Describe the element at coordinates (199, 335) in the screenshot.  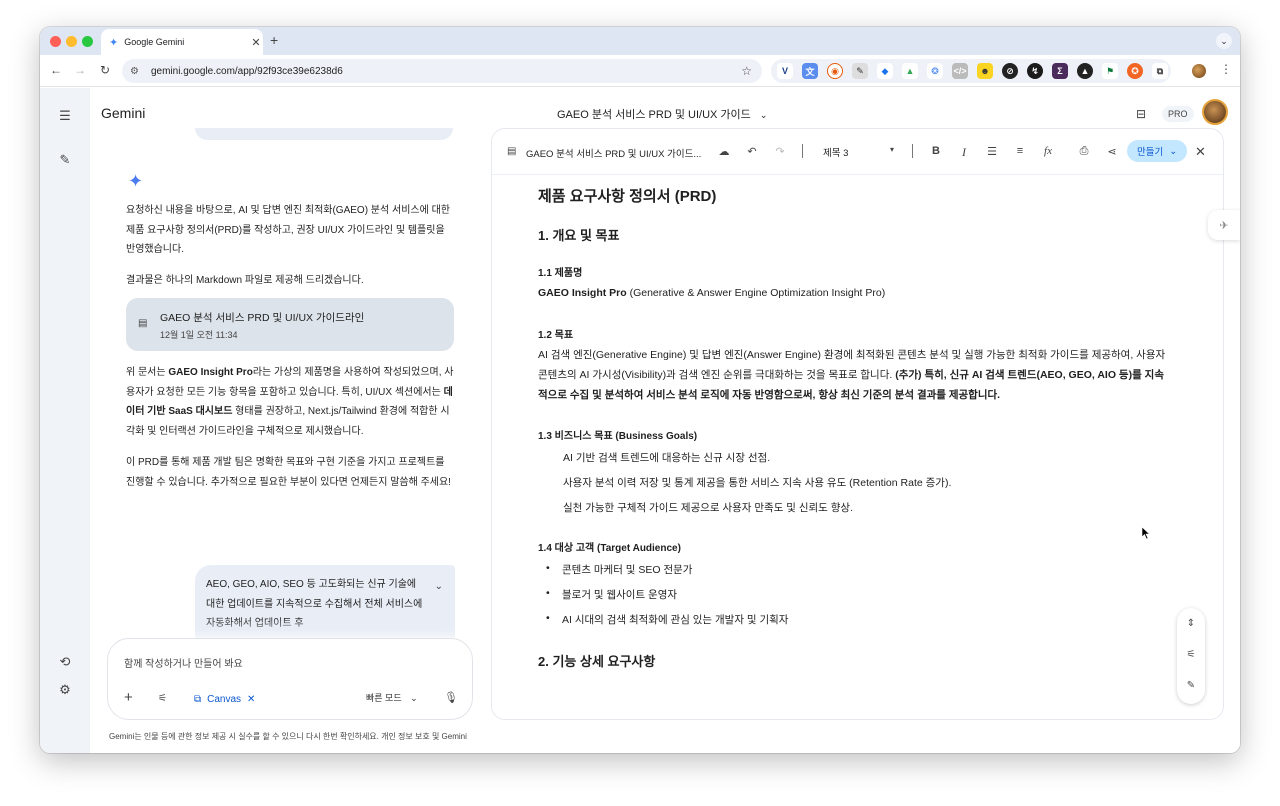
I see `document-card-date: 12월 1일 오전 11:34` at that location.